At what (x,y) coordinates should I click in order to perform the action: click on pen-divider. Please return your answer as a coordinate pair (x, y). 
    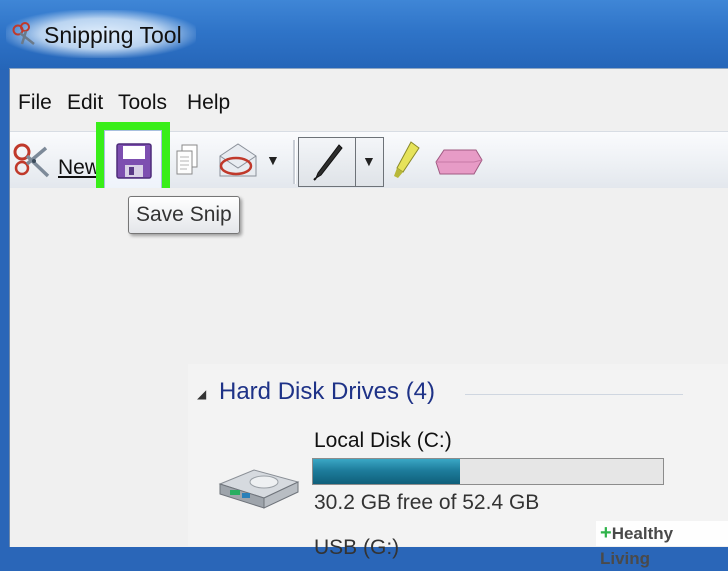
    Looking at the image, I should click on (355, 162).